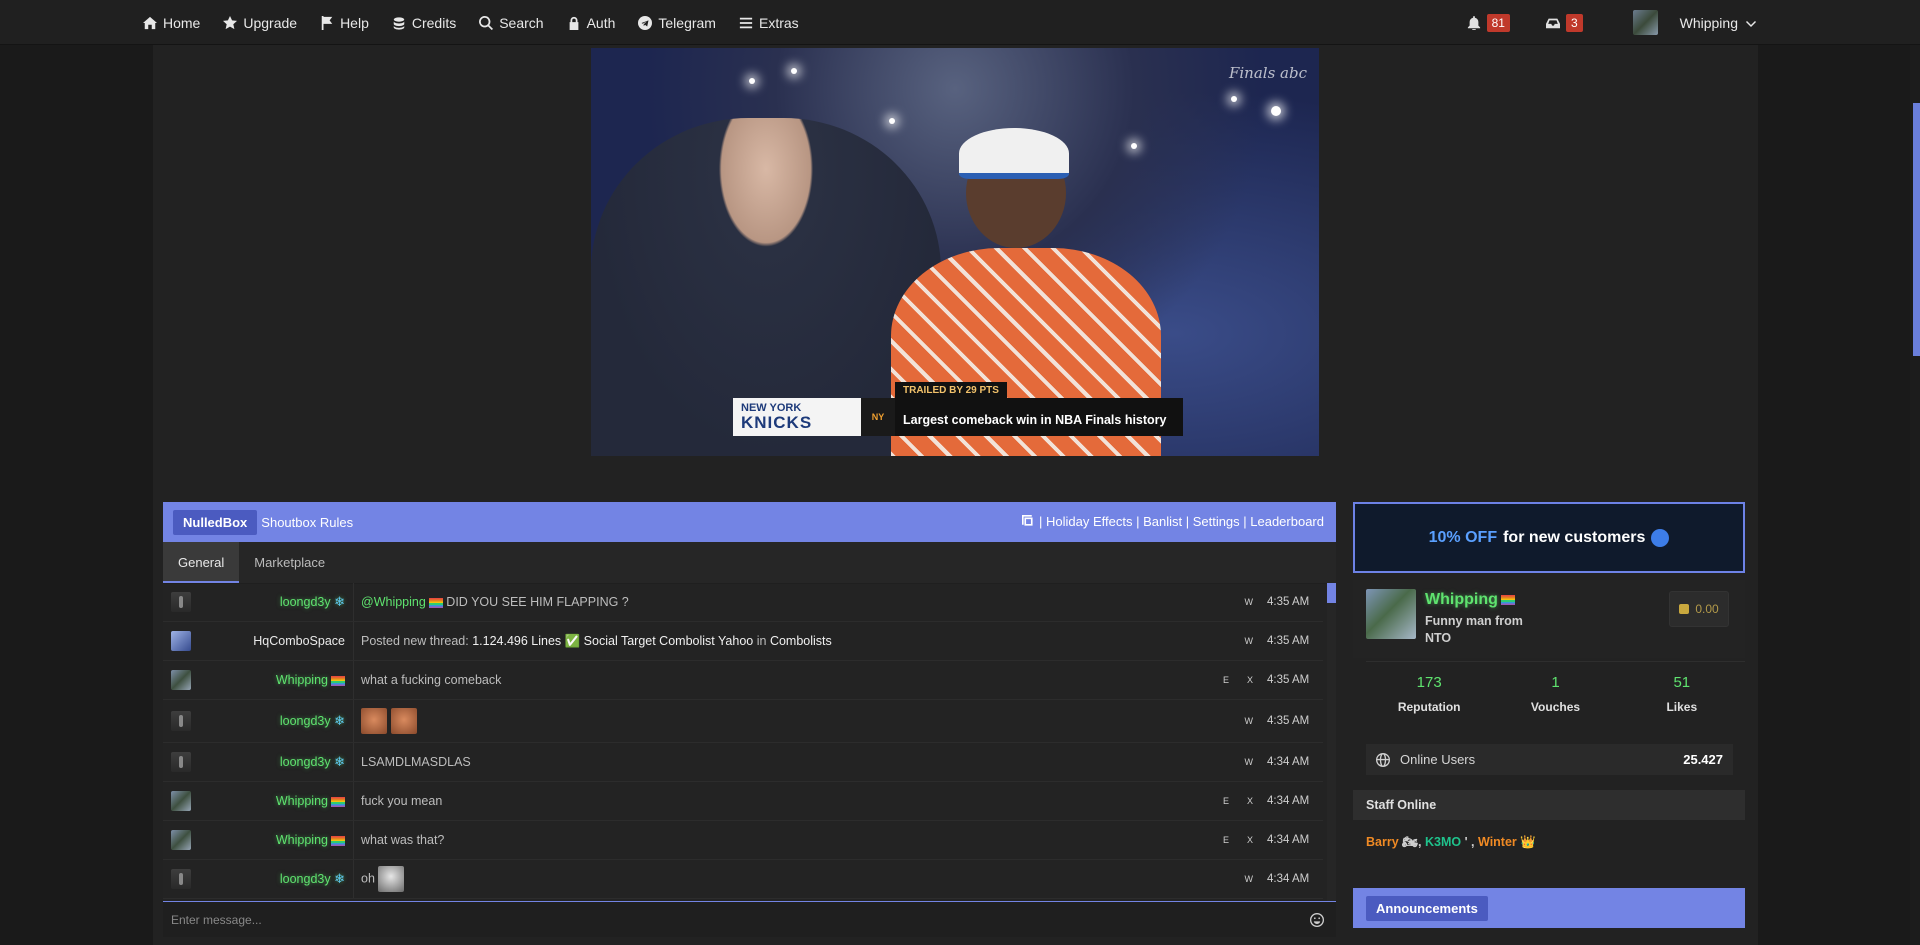  What do you see at coordinates (374, 721) in the screenshot?
I see `emote-image` at bounding box center [374, 721].